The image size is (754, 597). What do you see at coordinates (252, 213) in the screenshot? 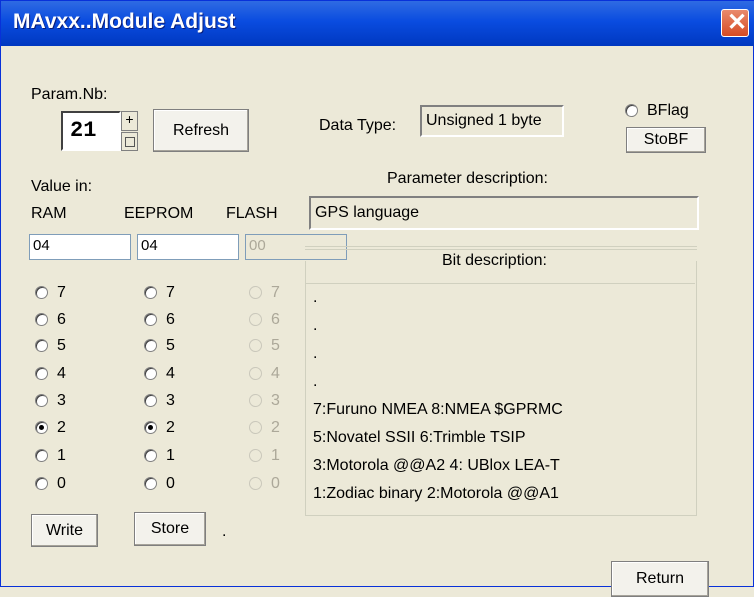
I see `flash-label: FLASH` at bounding box center [252, 213].